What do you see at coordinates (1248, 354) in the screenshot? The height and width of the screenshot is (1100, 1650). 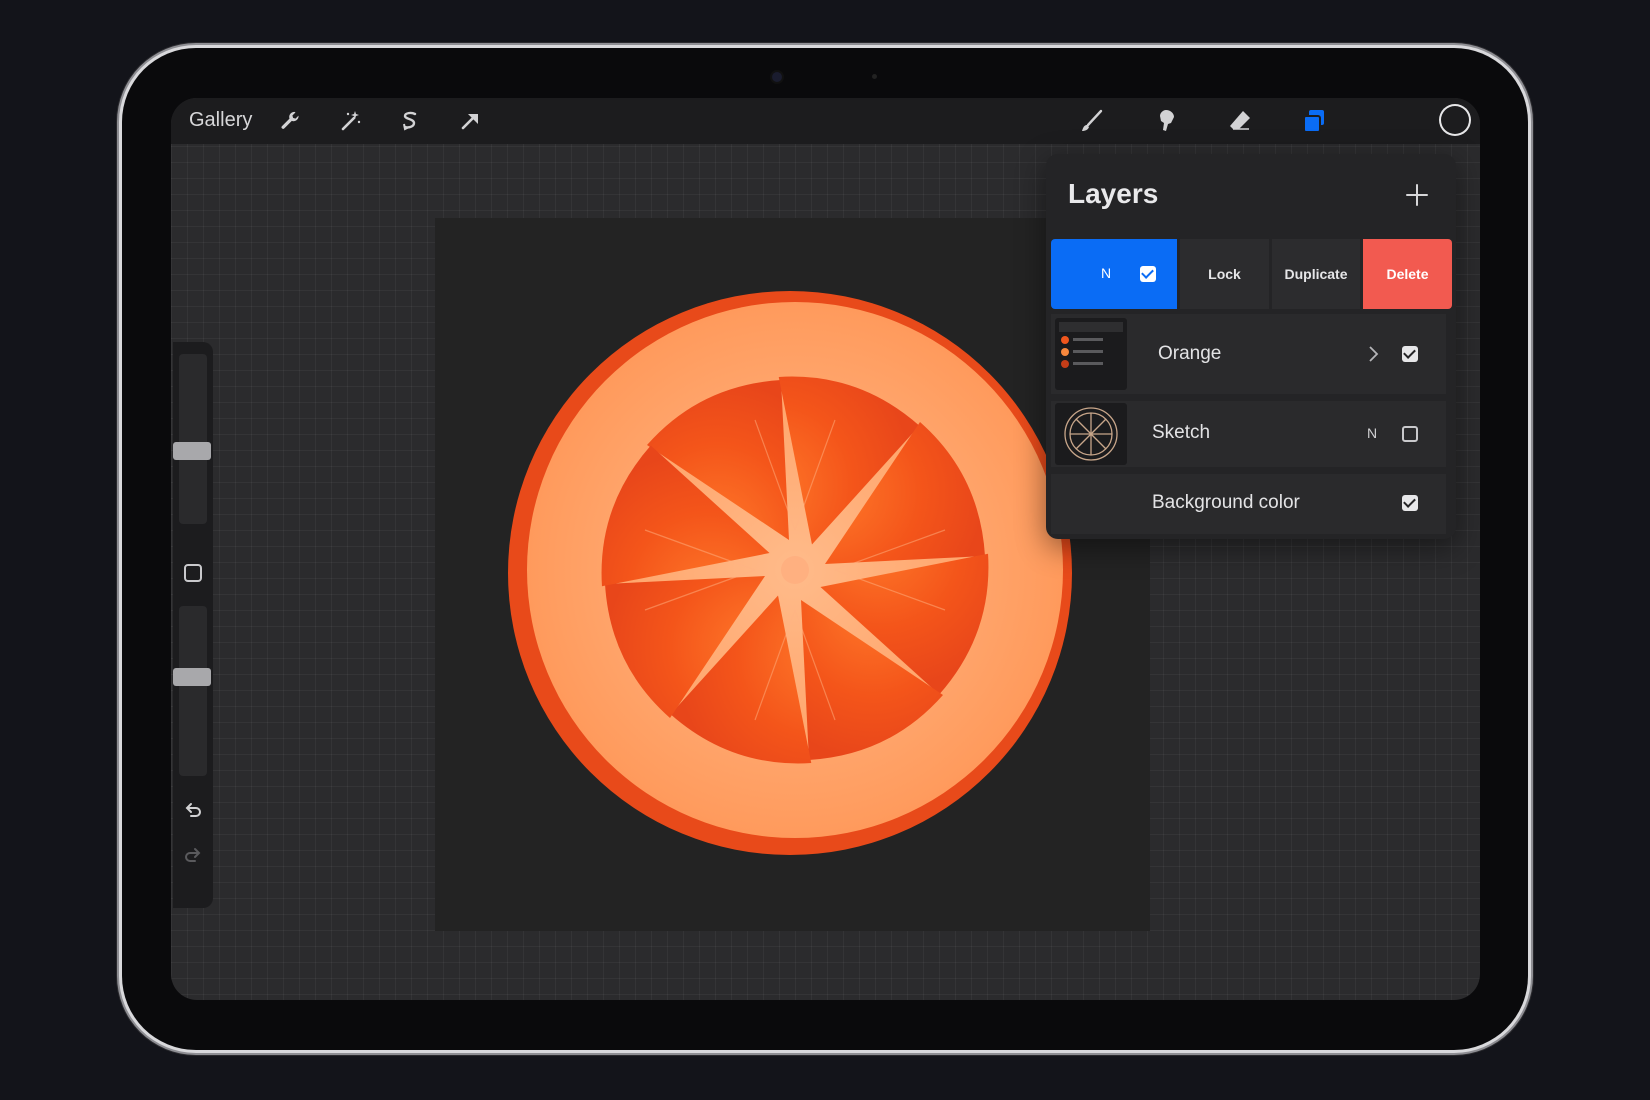 I see `layer-row-orange: Orange` at bounding box center [1248, 354].